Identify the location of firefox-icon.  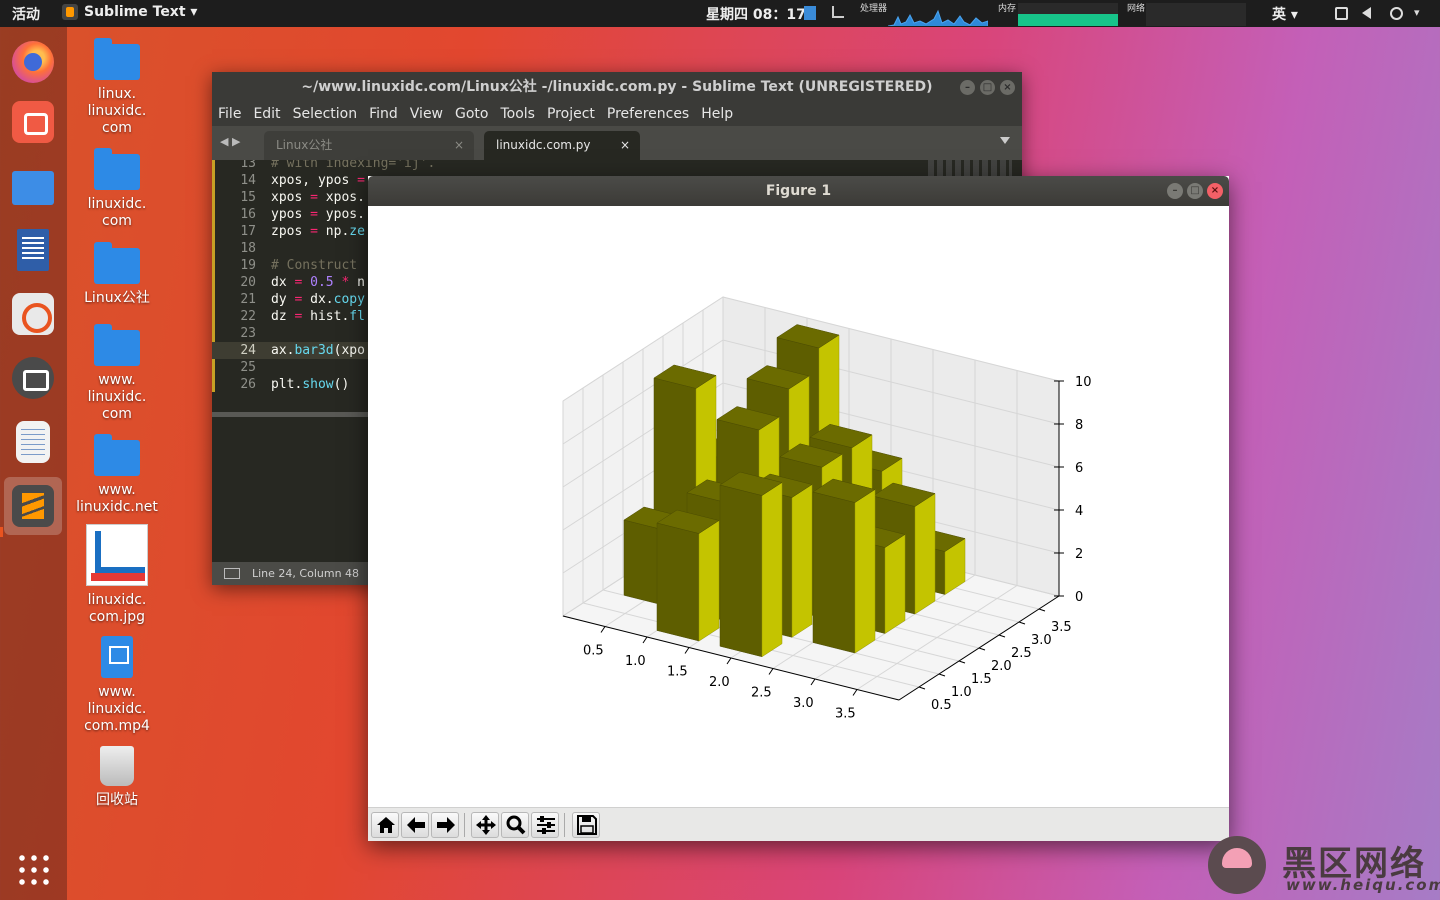
(33, 62).